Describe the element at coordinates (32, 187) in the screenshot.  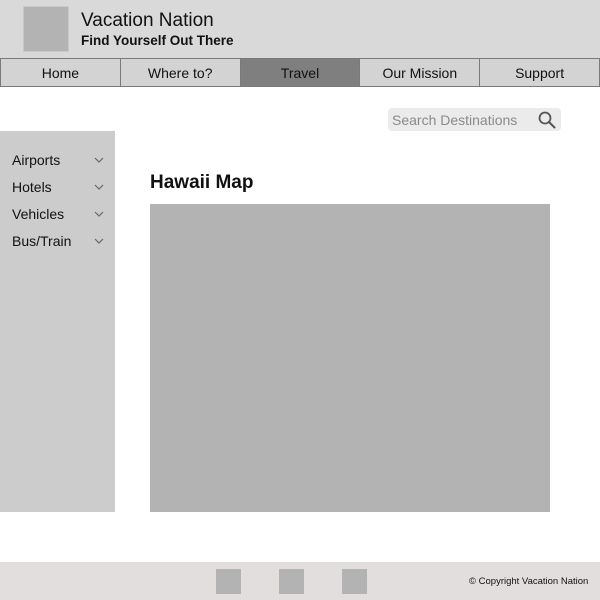
I see `sidebar-item-label: Hotels` at that location.